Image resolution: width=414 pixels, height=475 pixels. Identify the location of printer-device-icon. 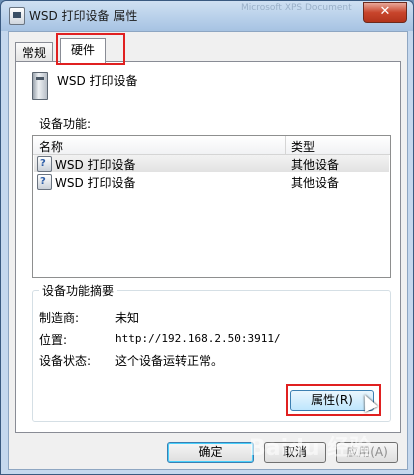
(40, 86).